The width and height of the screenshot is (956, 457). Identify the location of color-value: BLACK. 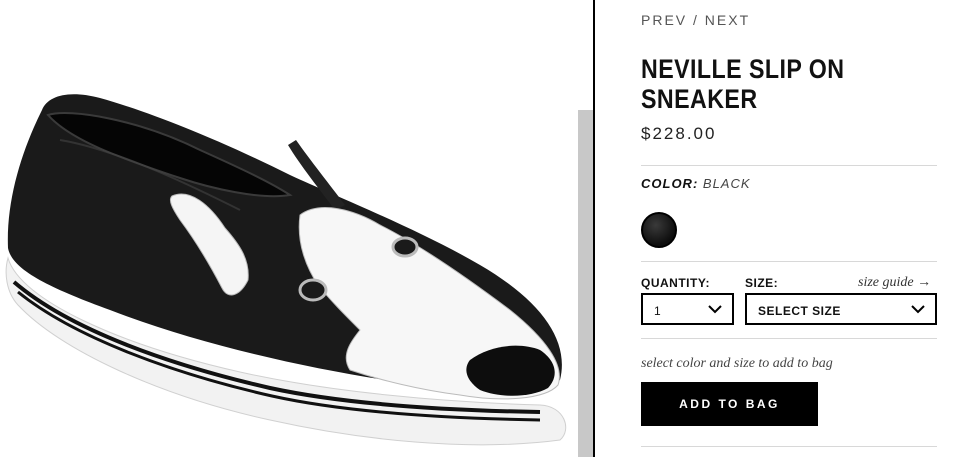
(726, 183).